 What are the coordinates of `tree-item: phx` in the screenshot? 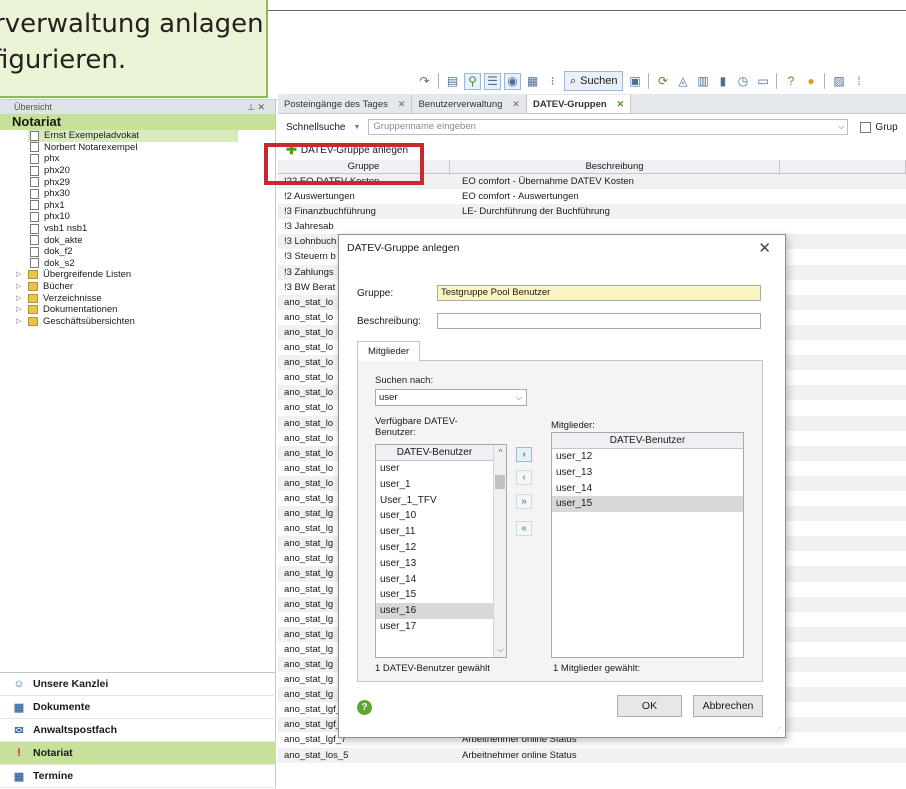 It's located at (137, 159).